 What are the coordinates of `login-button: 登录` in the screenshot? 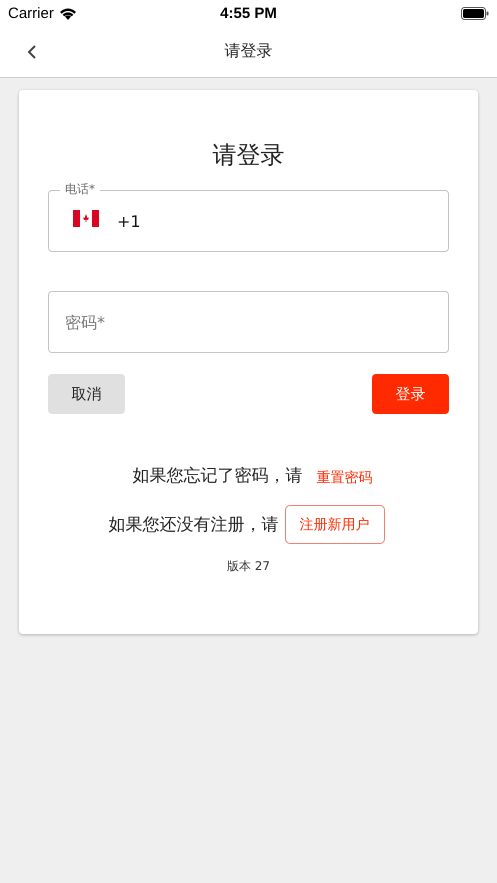 It's located at (410, 394).